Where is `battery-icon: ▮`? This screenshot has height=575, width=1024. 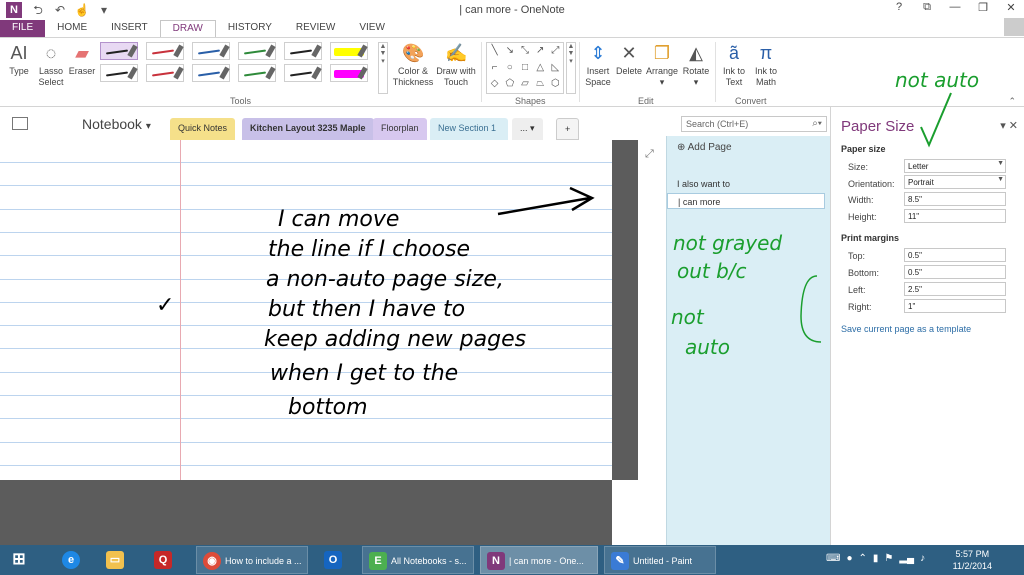
battery-icon: ▮ is located at coordinates (876, 558).